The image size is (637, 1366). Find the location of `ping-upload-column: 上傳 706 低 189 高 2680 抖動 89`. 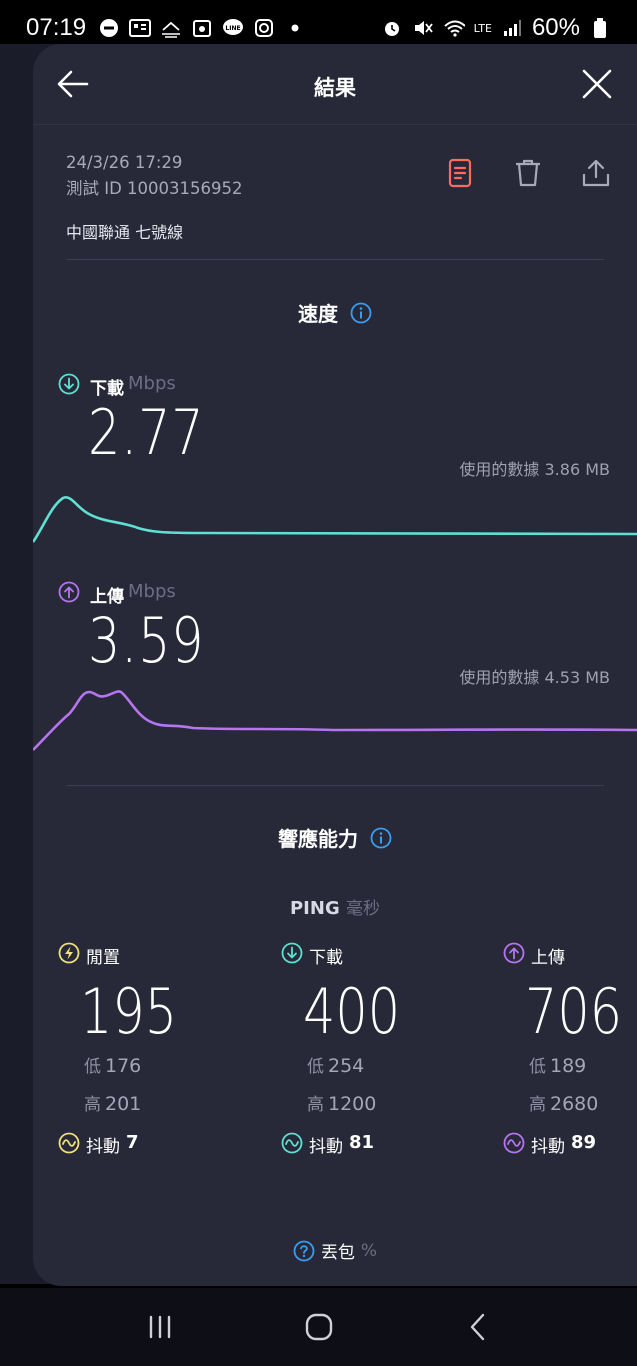

ping-upload-column: 上傳 706 低 189 高 2680 抖動 89 is located at coordinates (570, 1047).